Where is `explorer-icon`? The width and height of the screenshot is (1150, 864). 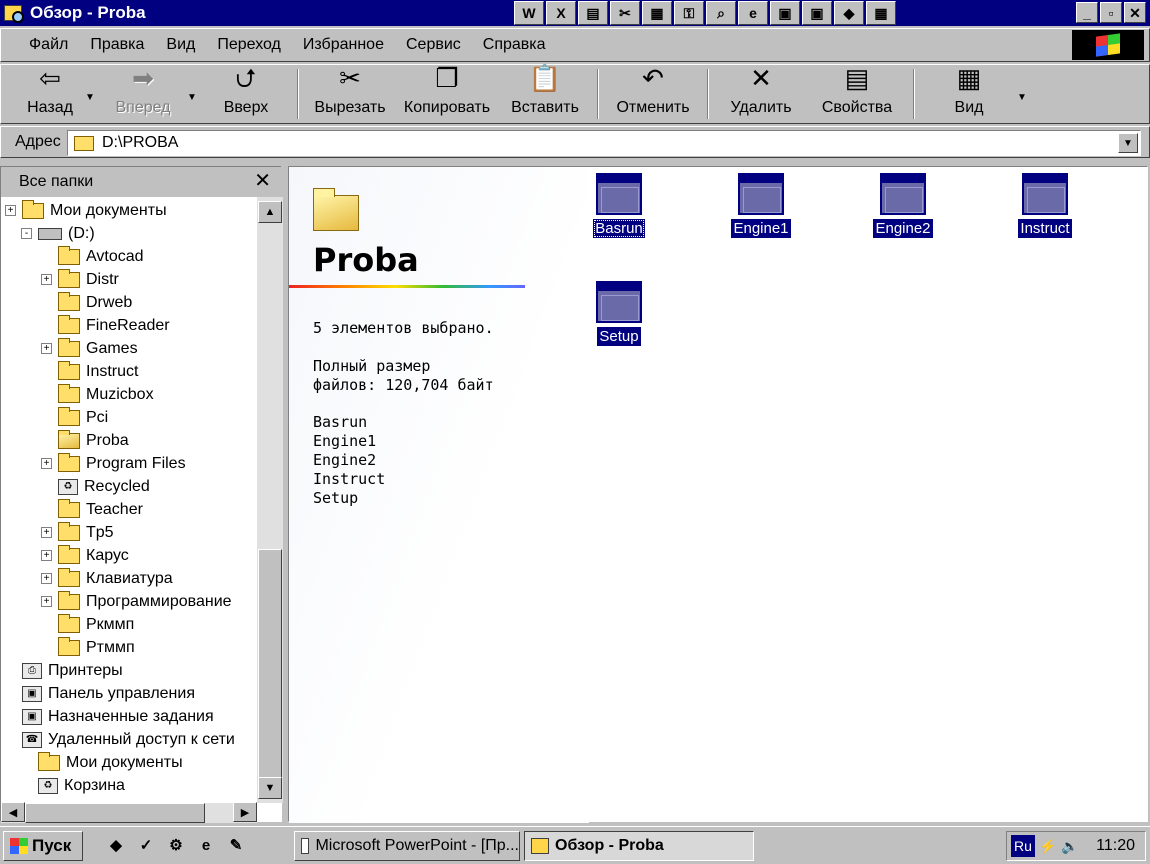 explorer-icon is located at coordinates (14, 14).